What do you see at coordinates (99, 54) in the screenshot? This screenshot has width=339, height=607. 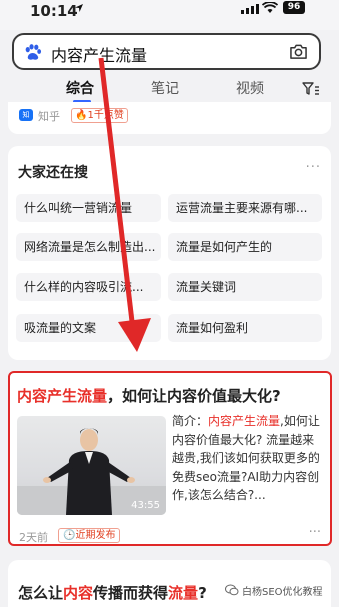 I see `search-input: 内容产生流量` at bounding box center [99, 54].